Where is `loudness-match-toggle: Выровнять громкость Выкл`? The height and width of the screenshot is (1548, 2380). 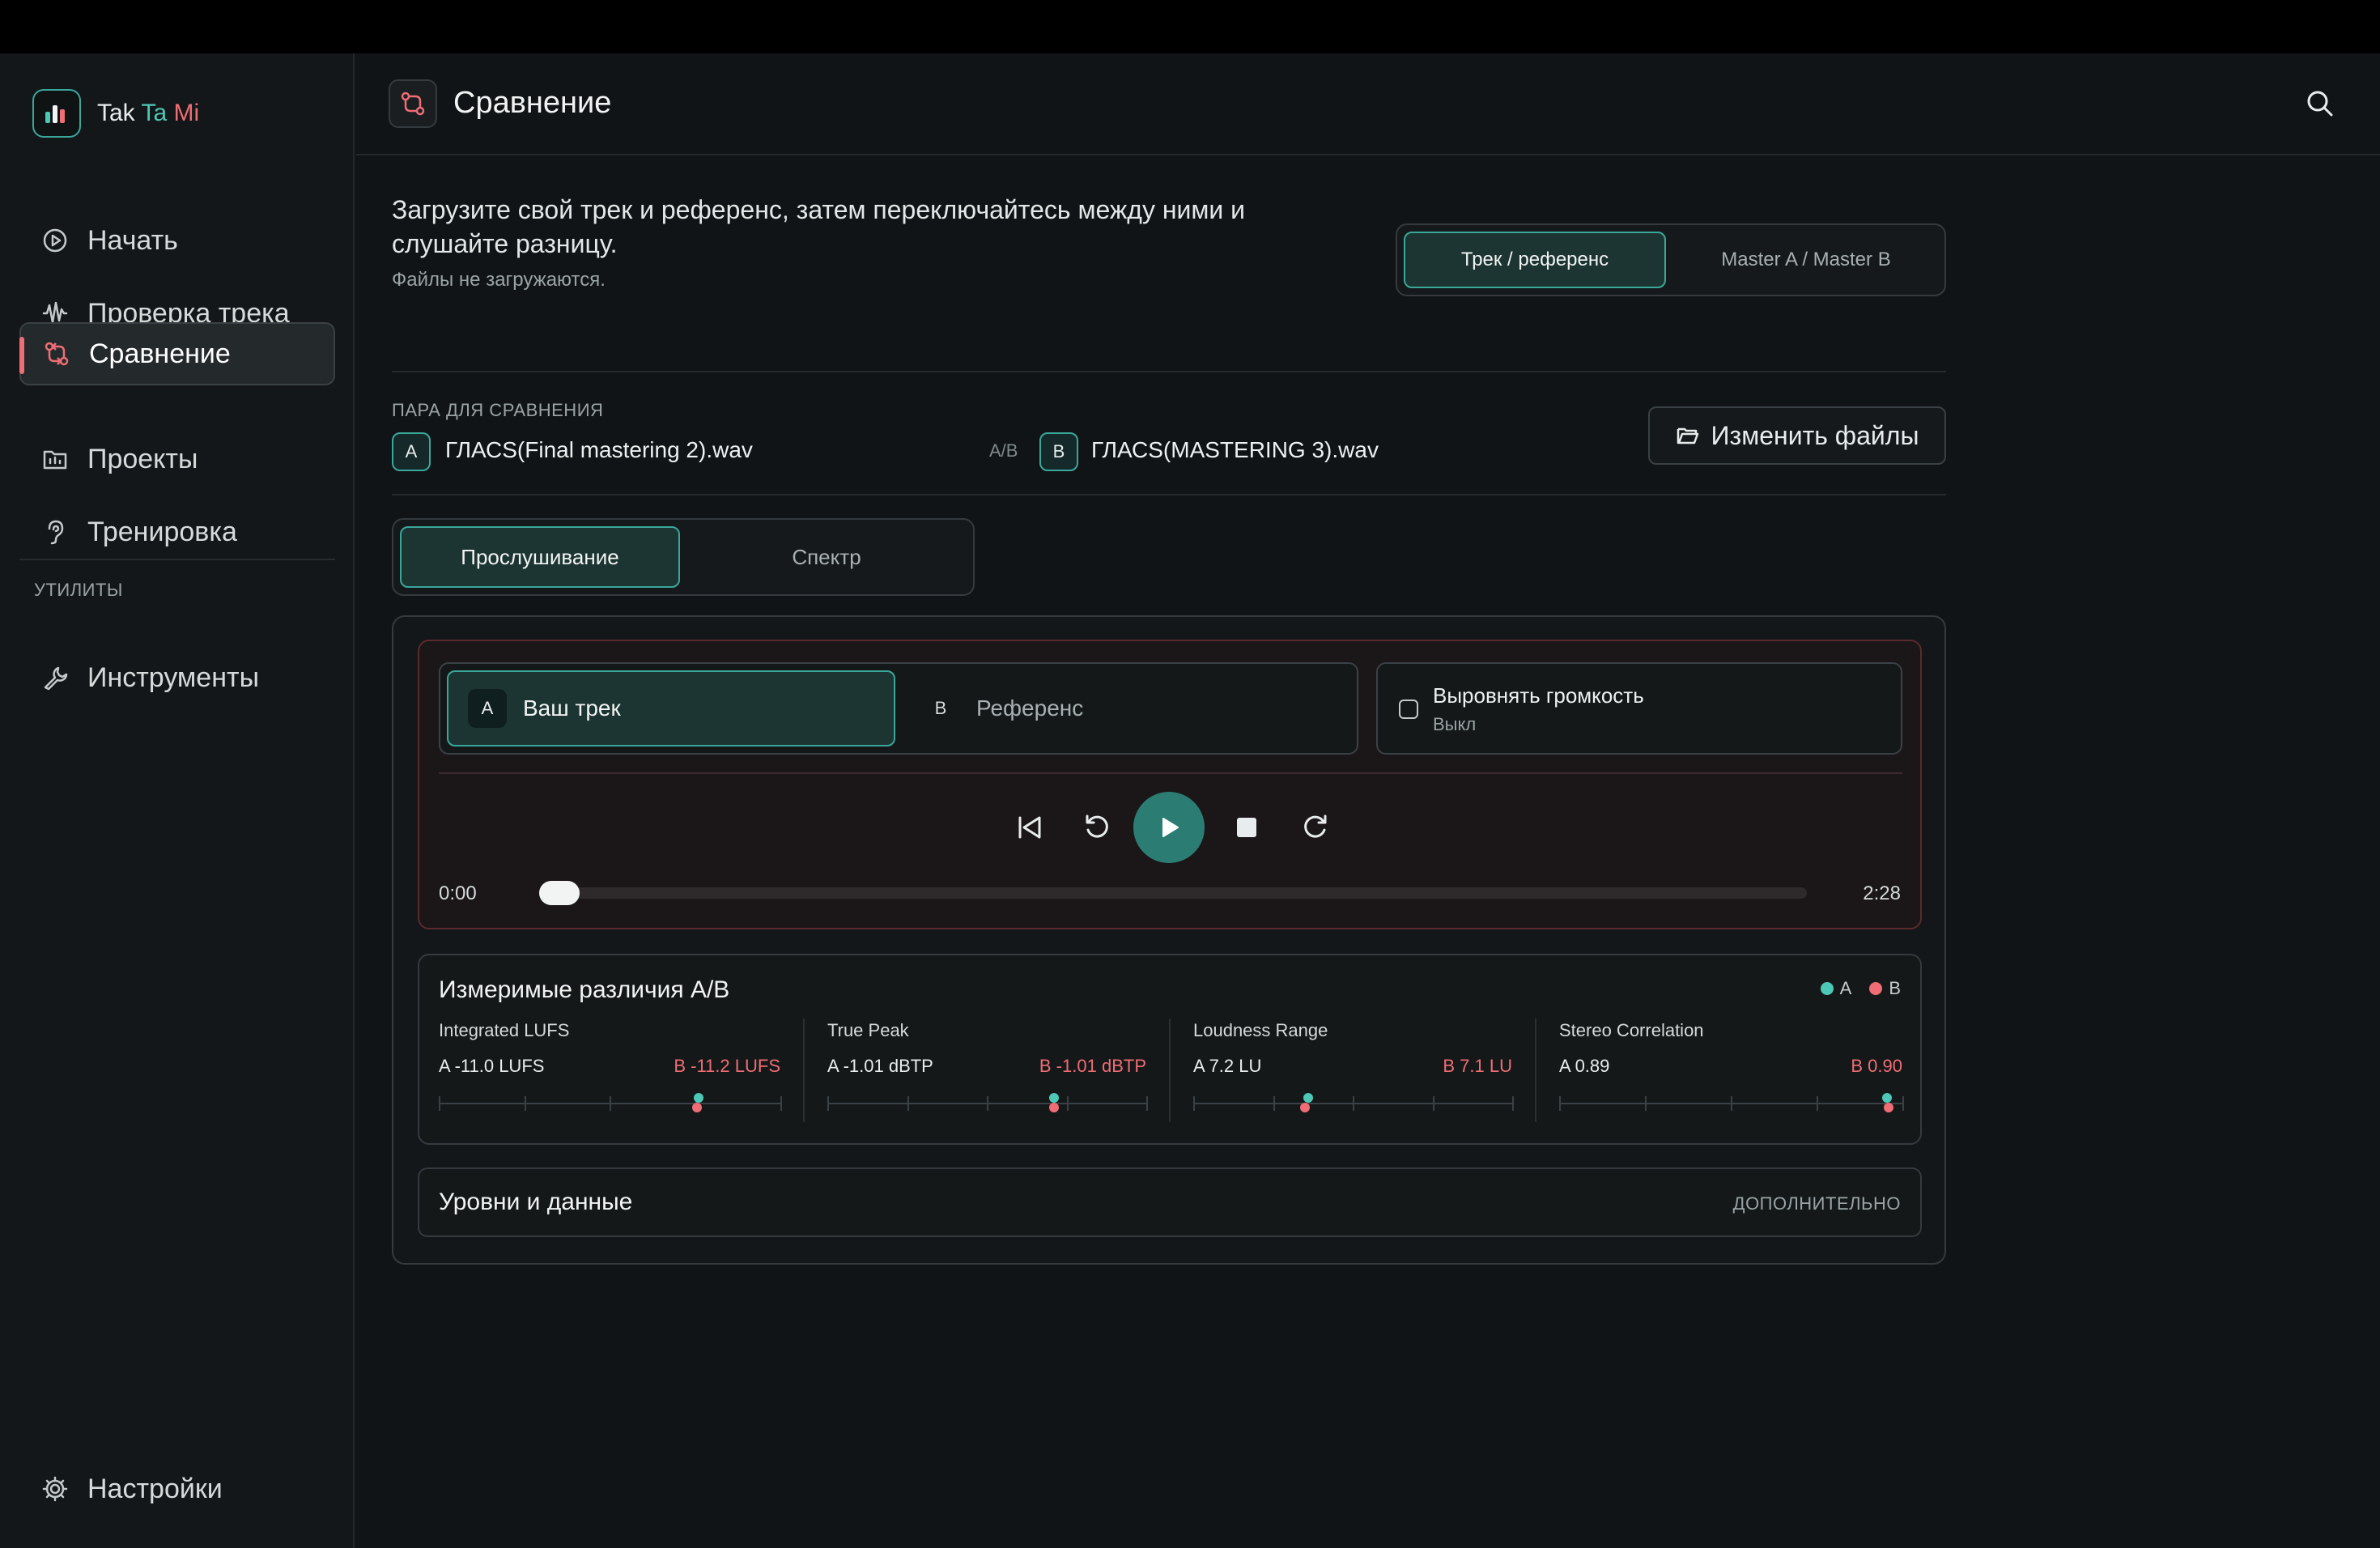 loudness-match-toggle: Выровнять громкость Выкл is located at coordinates (1639, 708).